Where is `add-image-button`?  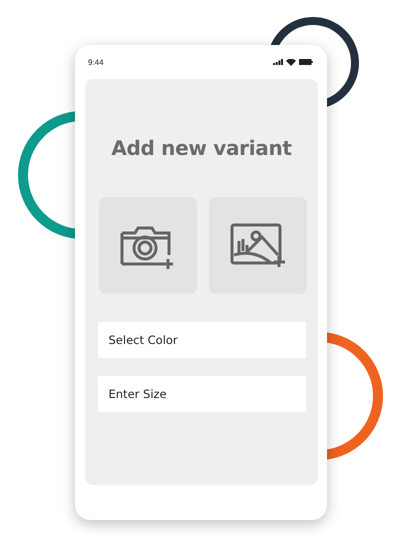 add-image-button is located at coordinates (257, 245).